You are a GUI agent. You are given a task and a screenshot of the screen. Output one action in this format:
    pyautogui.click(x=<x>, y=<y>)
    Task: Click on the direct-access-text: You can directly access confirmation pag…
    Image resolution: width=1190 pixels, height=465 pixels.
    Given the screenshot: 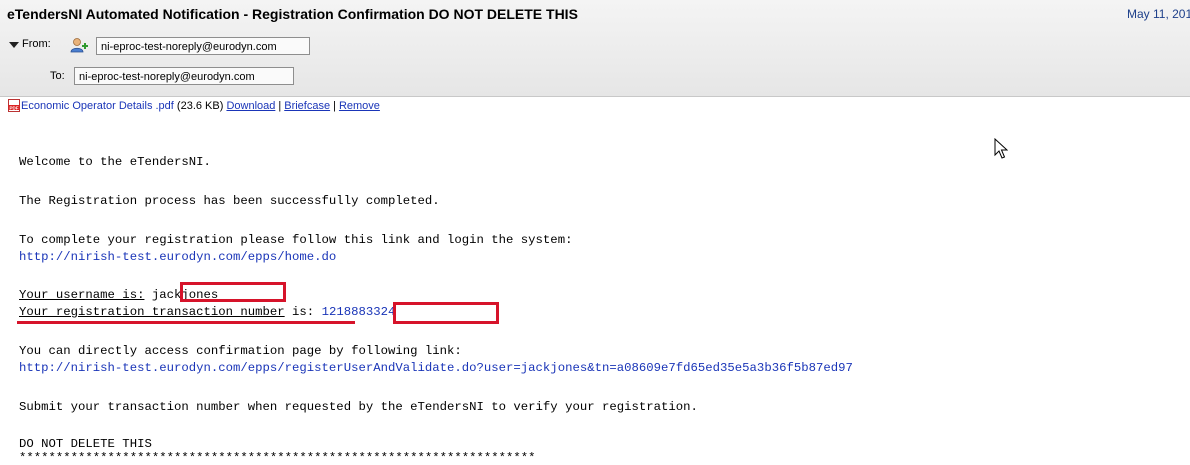 What is the action you would take?
    pyautogui.click(x=240, y=351)
    